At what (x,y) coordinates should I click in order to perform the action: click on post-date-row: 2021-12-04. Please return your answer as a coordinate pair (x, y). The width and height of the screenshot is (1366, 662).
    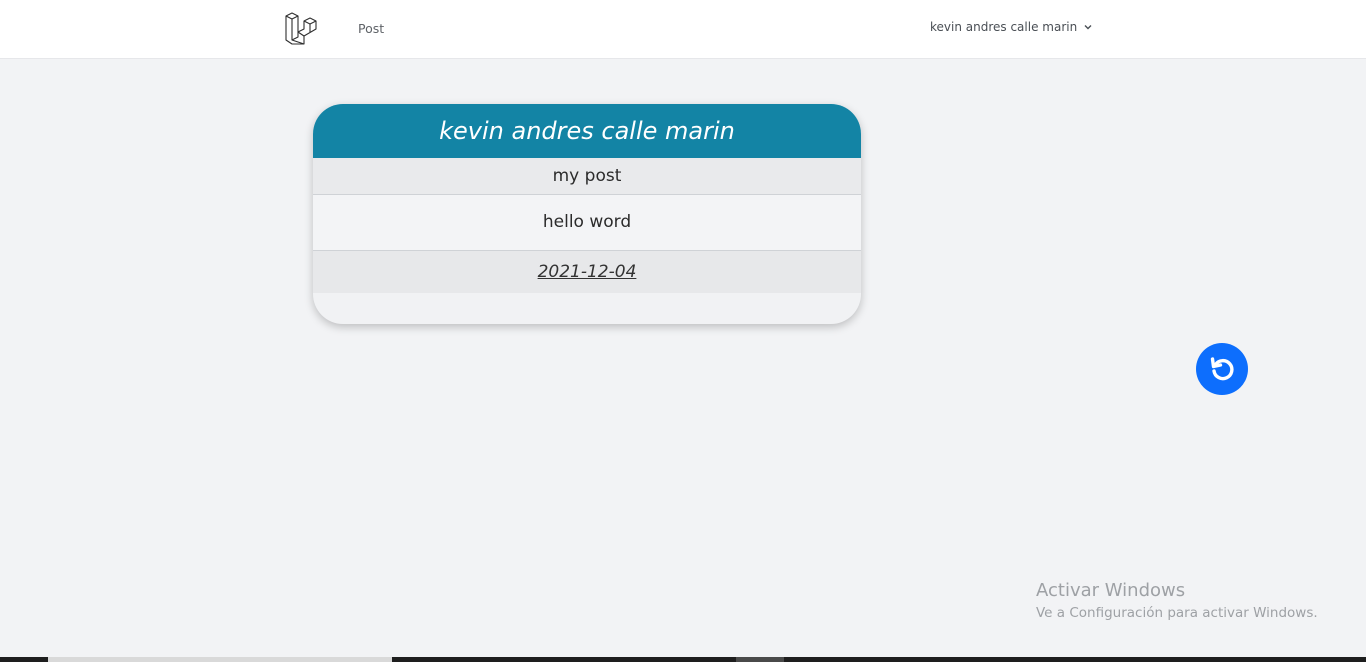
    Looking at the image, I should click on (587, 272).